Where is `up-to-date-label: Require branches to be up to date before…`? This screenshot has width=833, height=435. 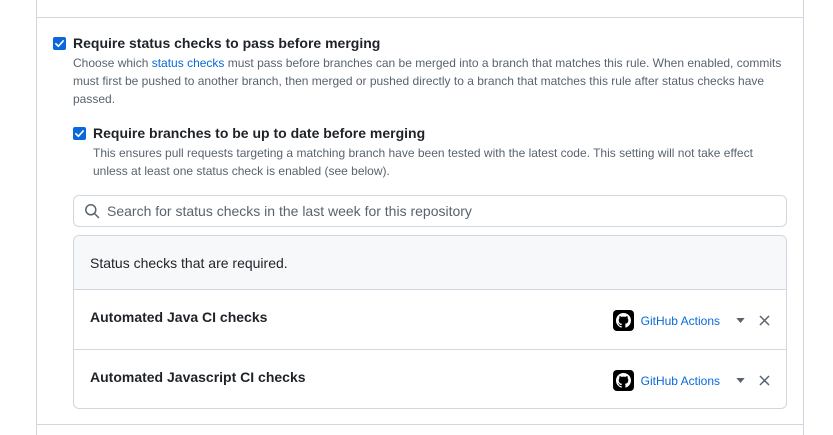
up-to-date-label: Require branches to be up to date before… is located at coordinates (259, 133).